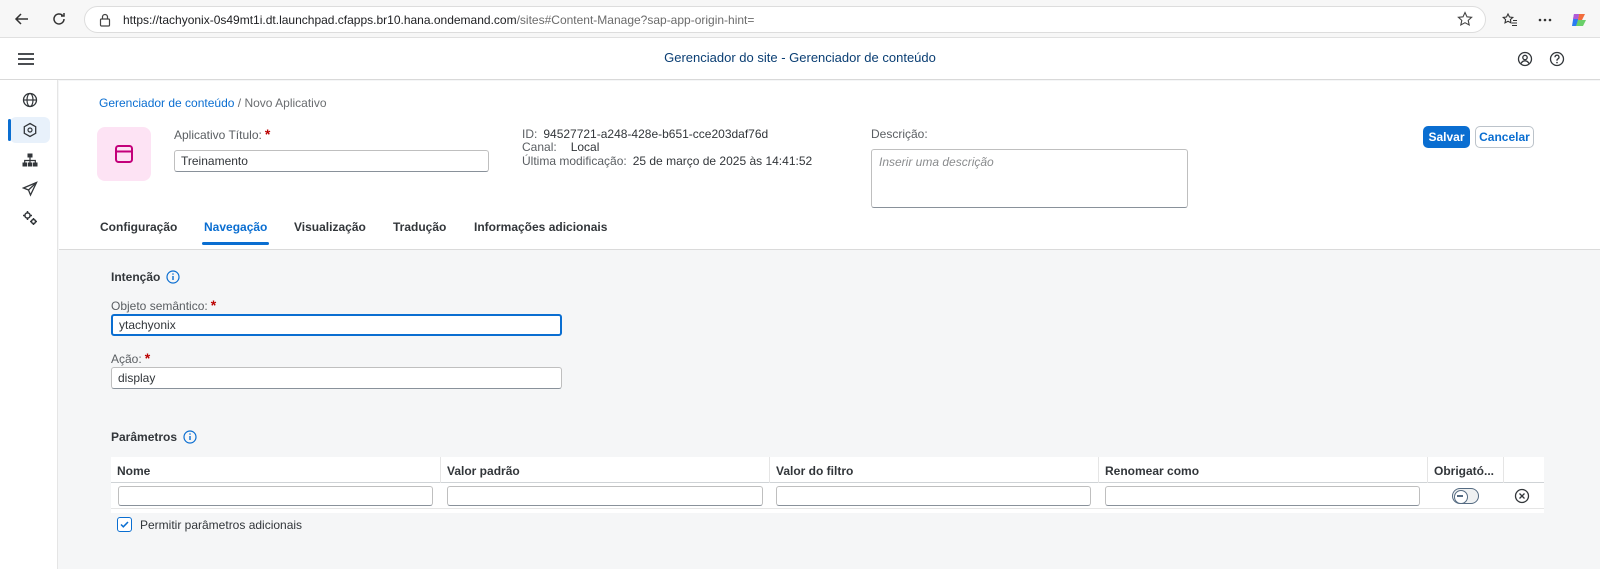  What do you see at coordinates (336, 325) in the screenshot?
I see `semantic-object-input` at bounding box center [336, 325].